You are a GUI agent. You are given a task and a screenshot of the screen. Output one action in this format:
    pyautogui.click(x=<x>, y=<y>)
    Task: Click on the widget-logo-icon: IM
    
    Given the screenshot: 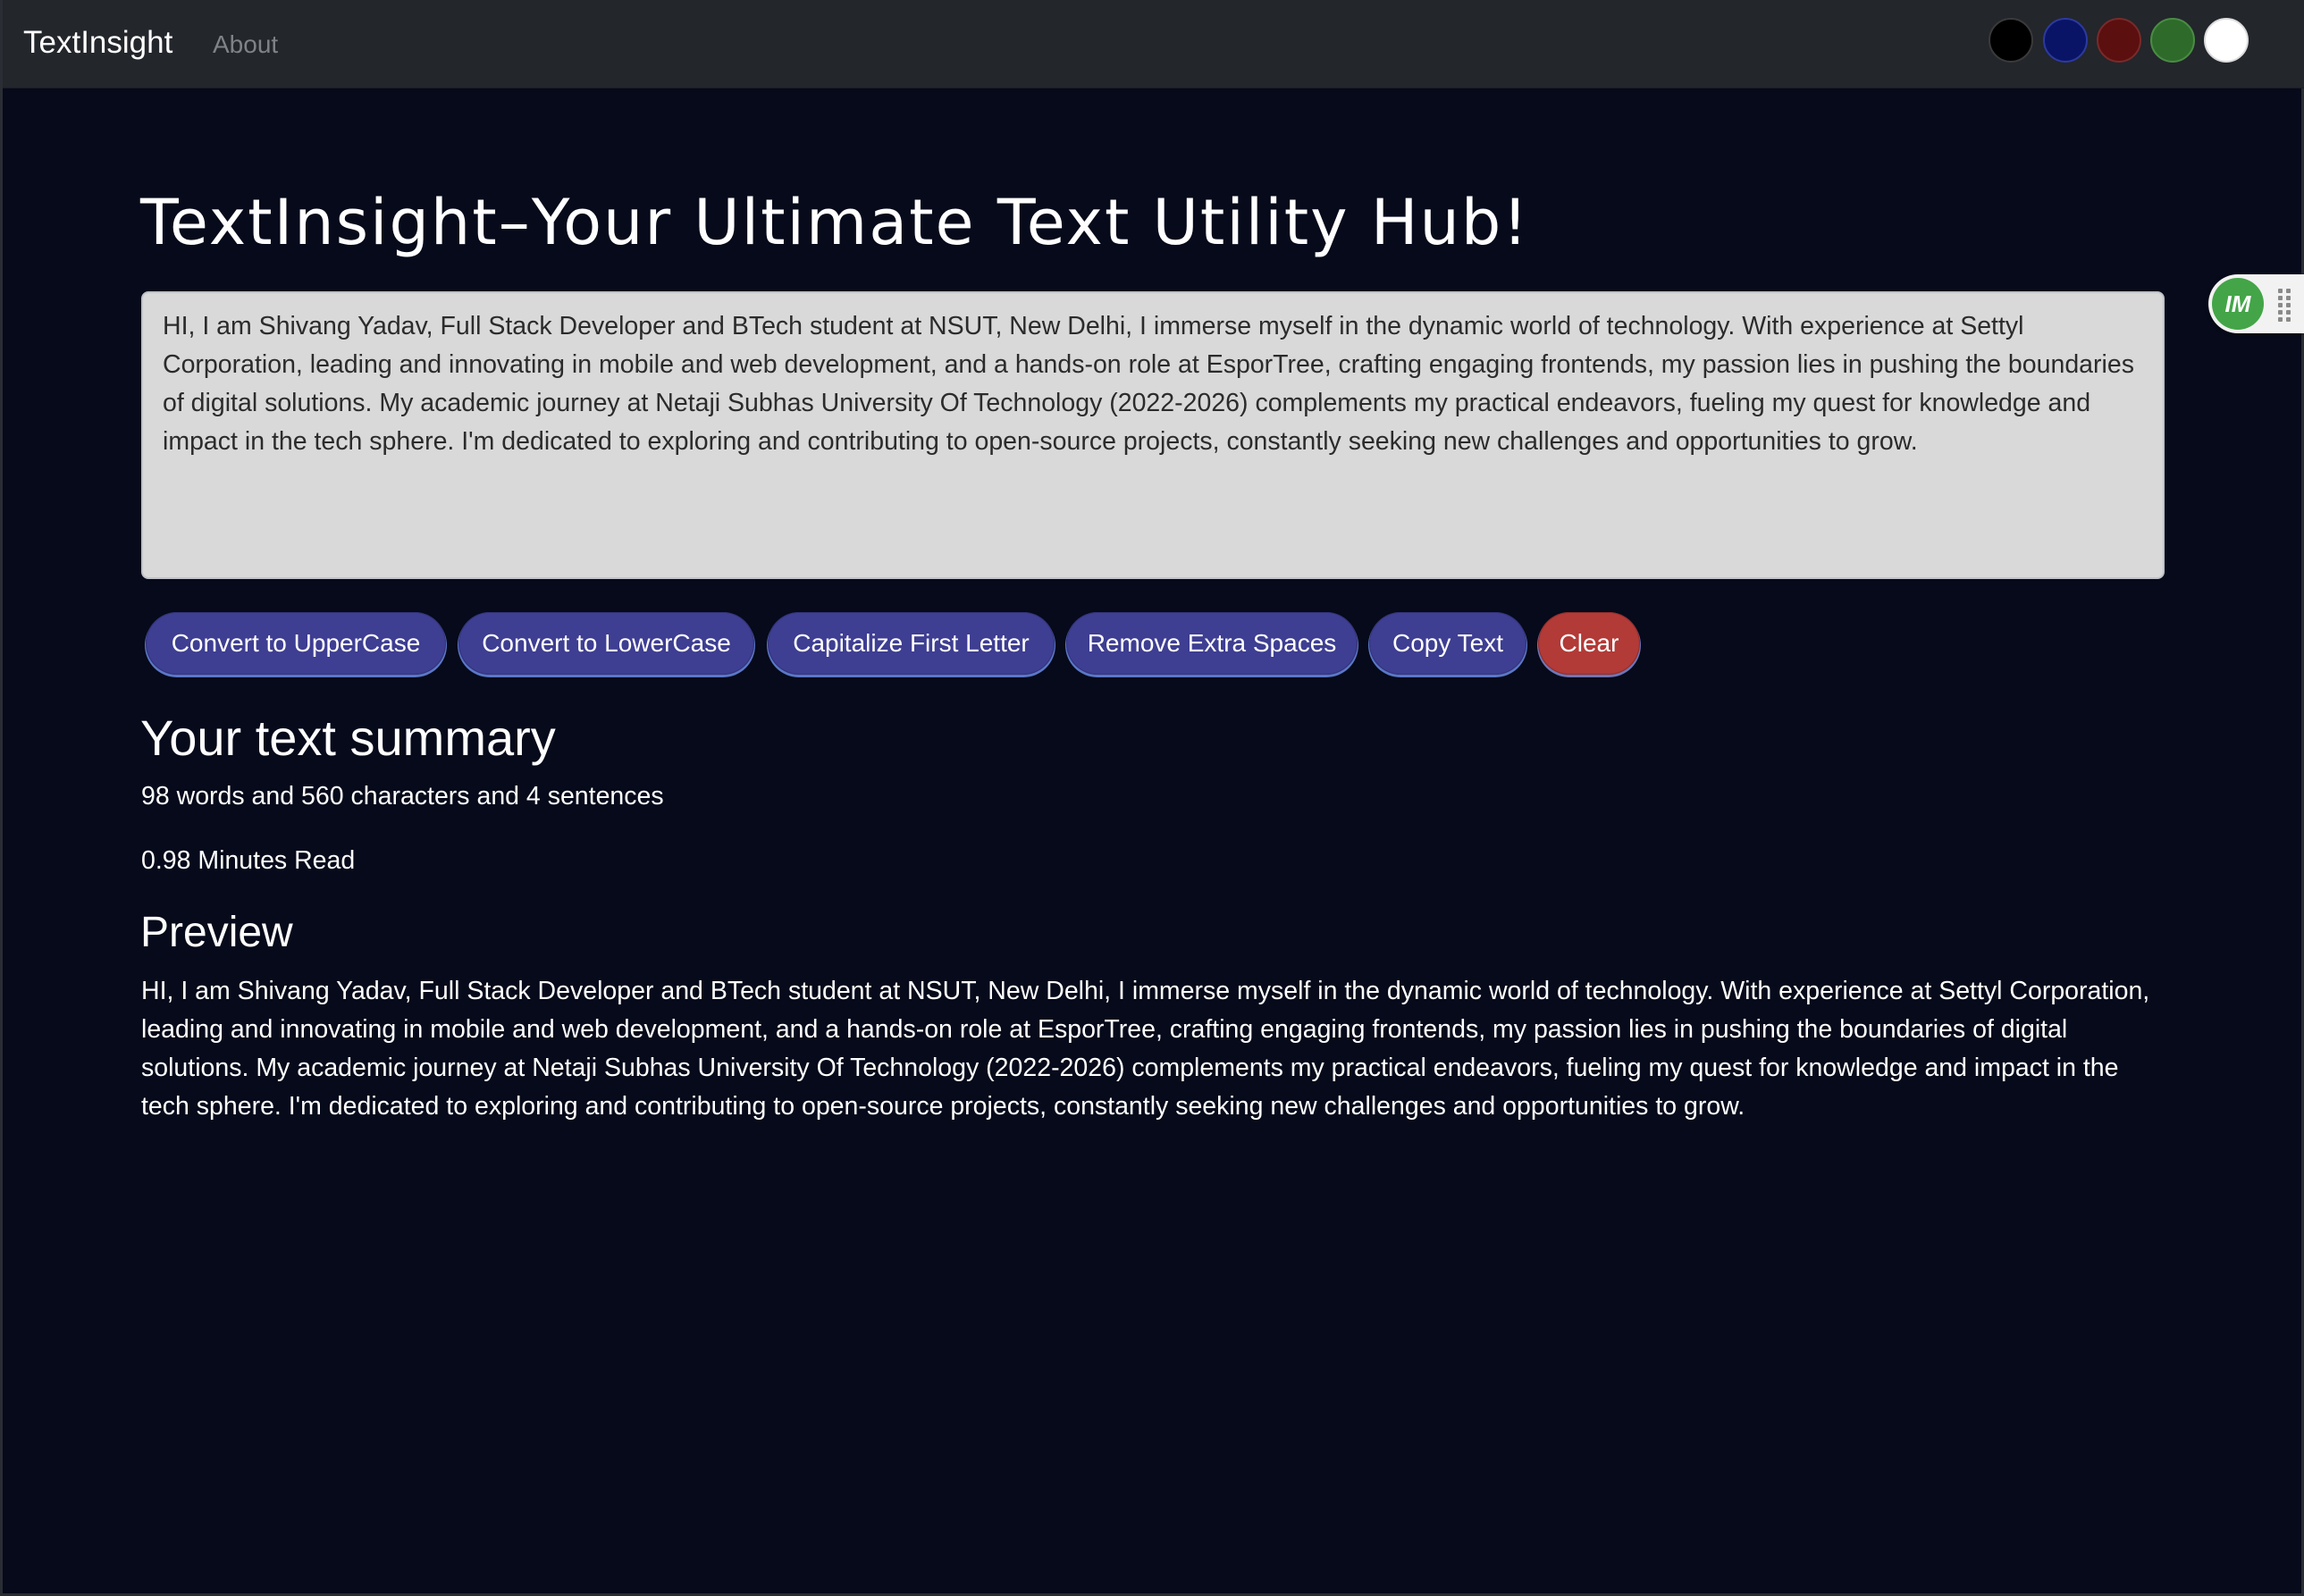 What is the action you would take?
    pyautogui.click(x=2238, y=304)
    